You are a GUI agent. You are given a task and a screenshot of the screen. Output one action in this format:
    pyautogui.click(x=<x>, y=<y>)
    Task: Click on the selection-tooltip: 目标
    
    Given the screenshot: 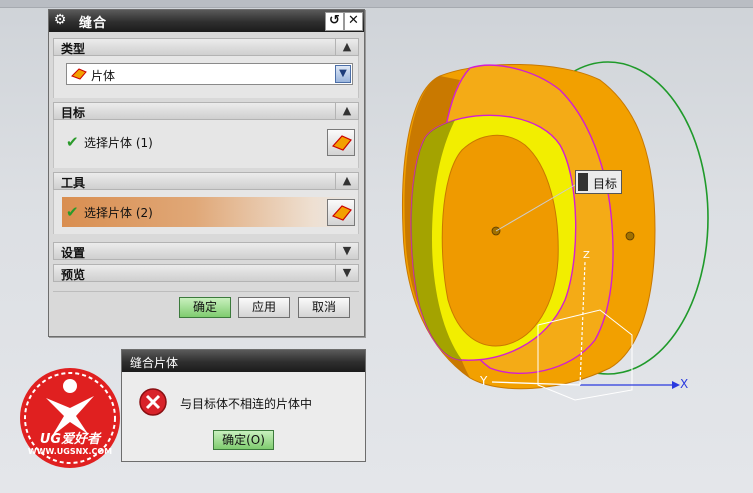 What is the action you would take?
    pyautogui.click(x=598, y=182)
    